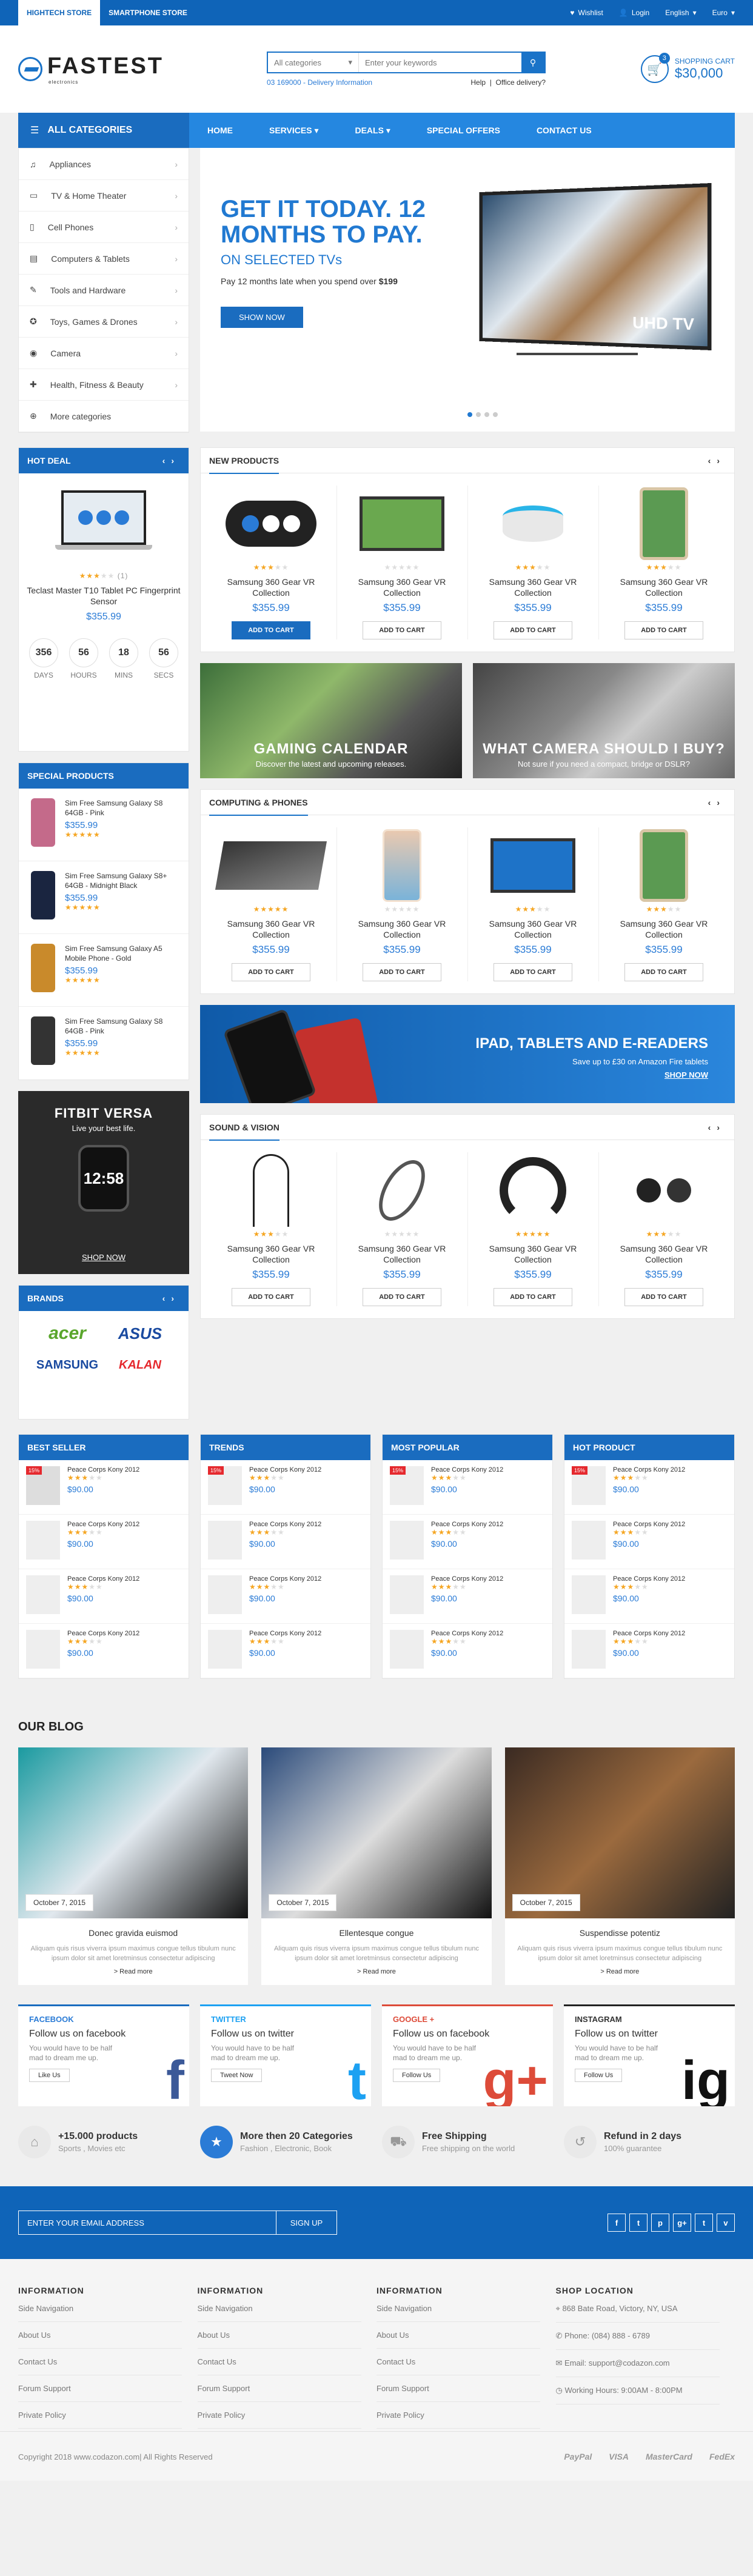 This screenshot has width=753, height=2576. Describe the element at coordinates (147, 2223) in the screenshot. I see `newsletter-email-input: ENTER YOUR EMAIL ADDRESS` at that location.